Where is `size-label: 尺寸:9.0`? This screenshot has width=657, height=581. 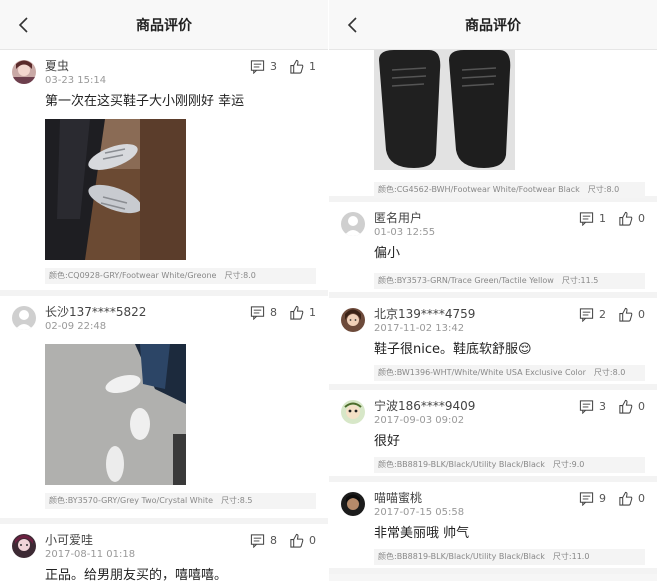 size-label: 尺寸:9.0 is located at coordinates (568, 464).